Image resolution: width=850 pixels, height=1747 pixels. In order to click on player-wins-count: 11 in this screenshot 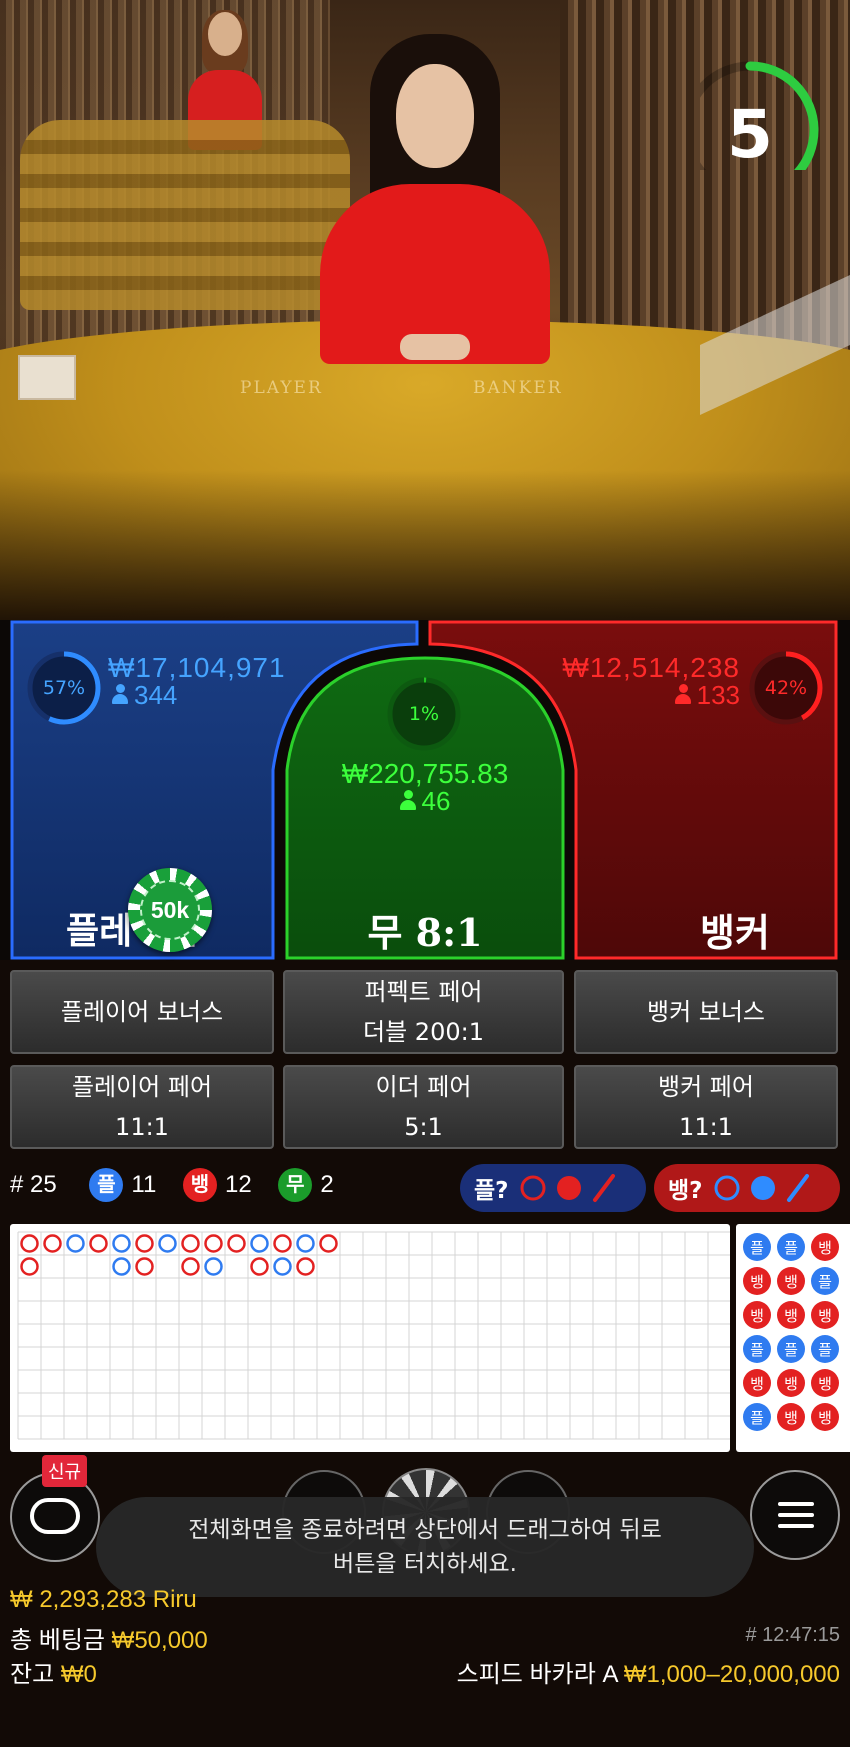, I will do `click(144, 1184)`.